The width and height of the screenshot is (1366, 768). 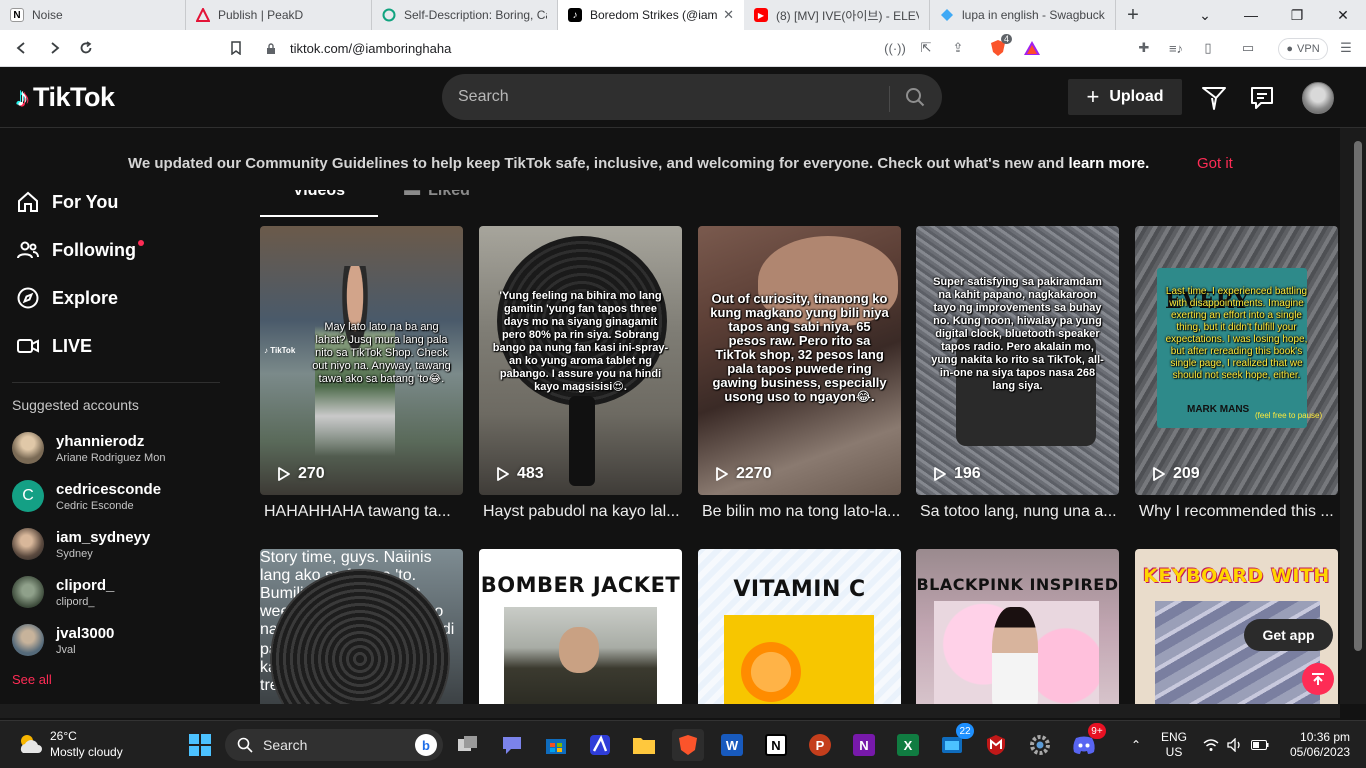 I want to click on see-all-link: See all, so click(x=32, y=679).